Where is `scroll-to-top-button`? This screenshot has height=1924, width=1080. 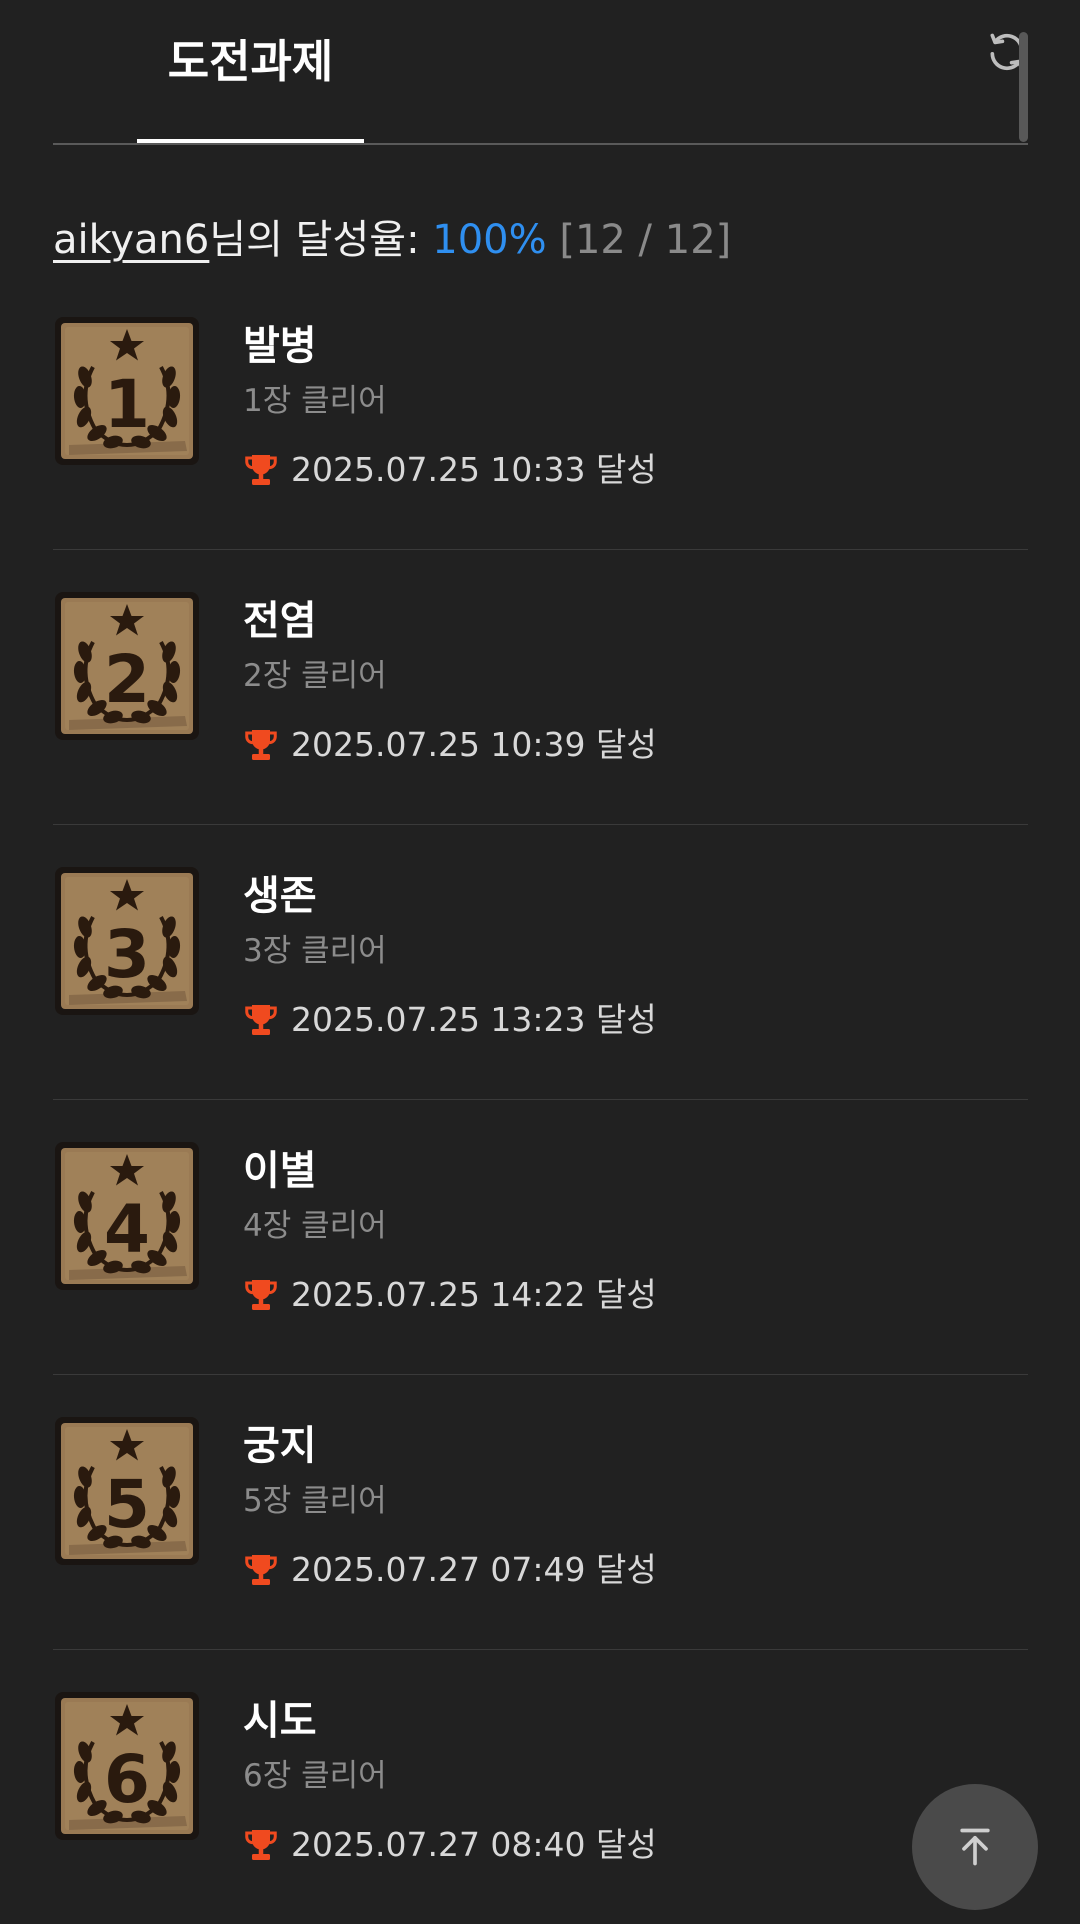 scroll-to-top-button is located at coordinates (975, 1847).